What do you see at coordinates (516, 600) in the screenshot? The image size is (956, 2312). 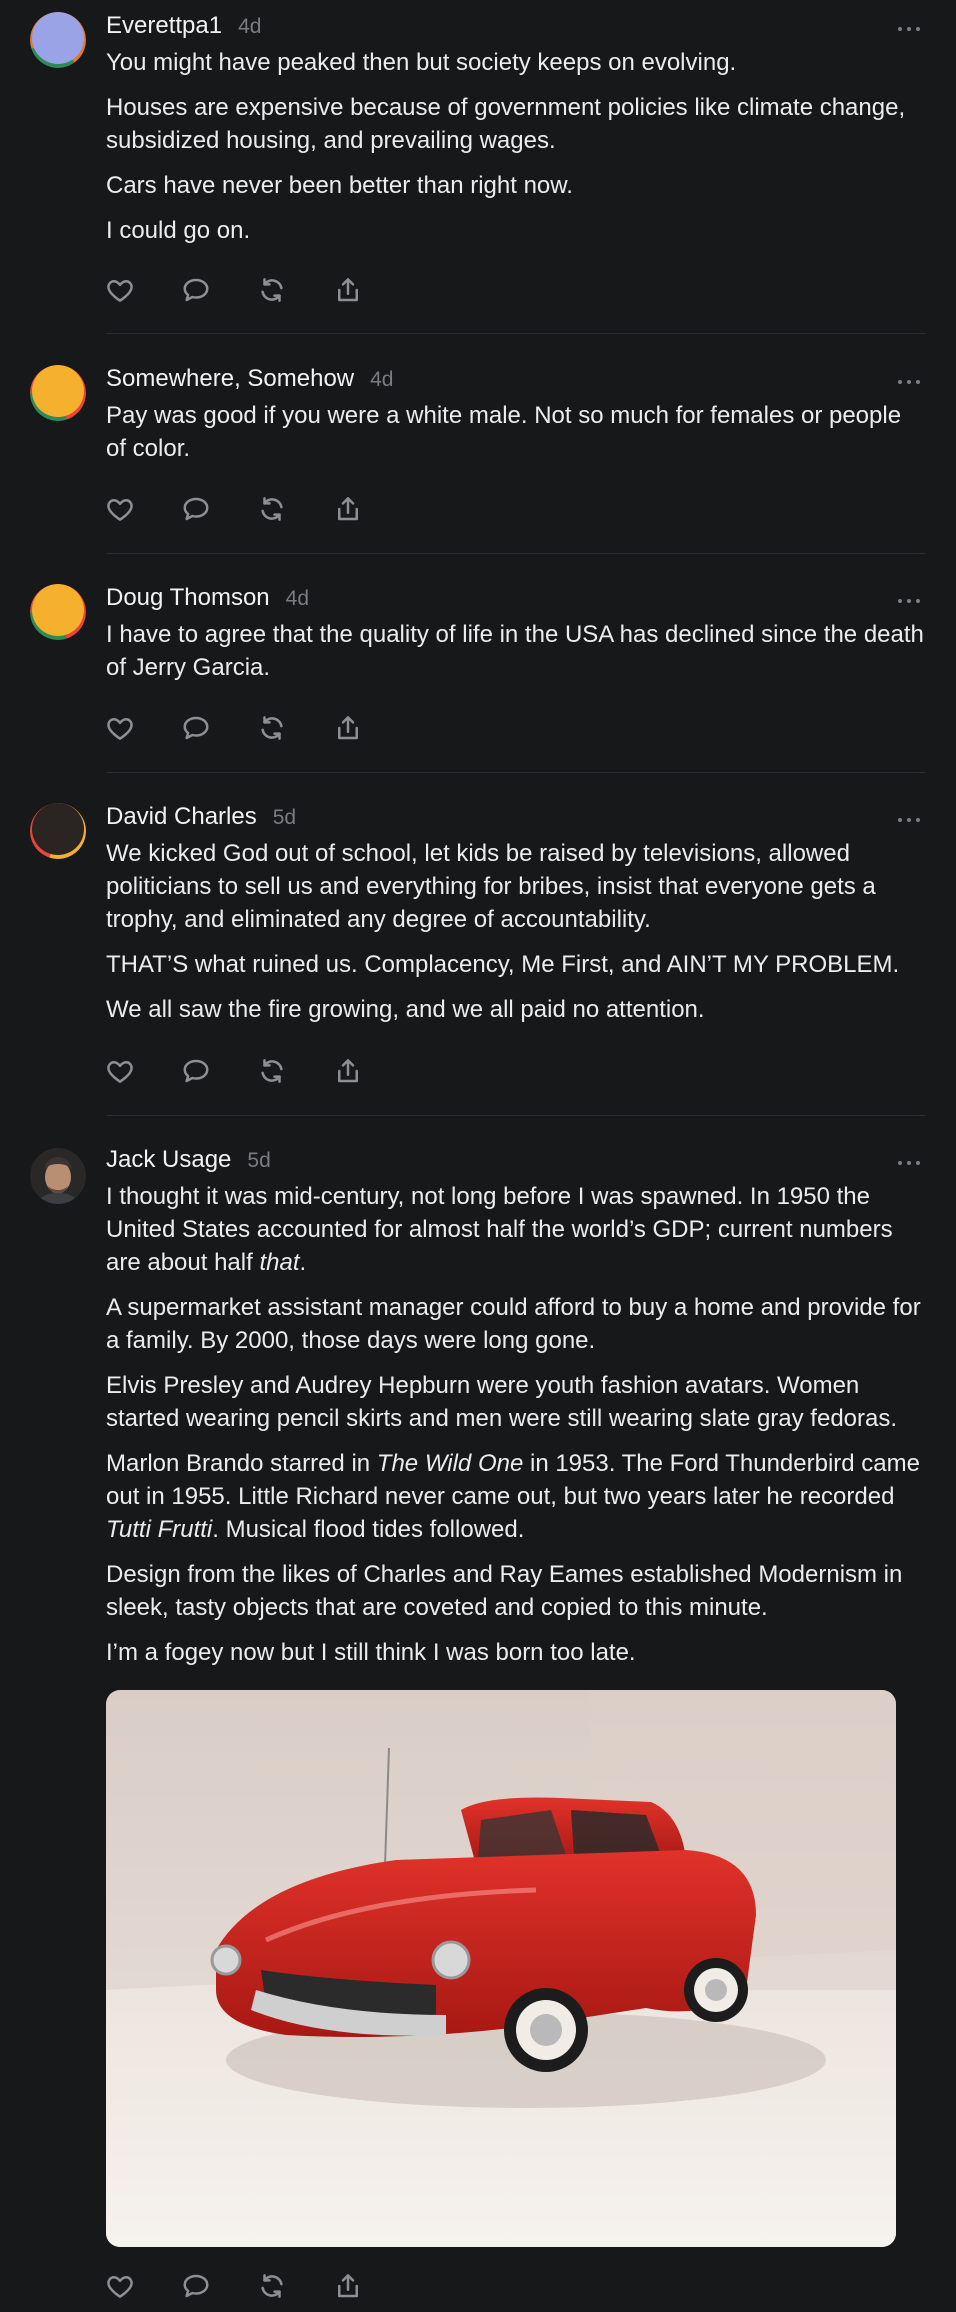 I see `comment-header: Doug Thomson 4d` at bounding box center [516, 600].